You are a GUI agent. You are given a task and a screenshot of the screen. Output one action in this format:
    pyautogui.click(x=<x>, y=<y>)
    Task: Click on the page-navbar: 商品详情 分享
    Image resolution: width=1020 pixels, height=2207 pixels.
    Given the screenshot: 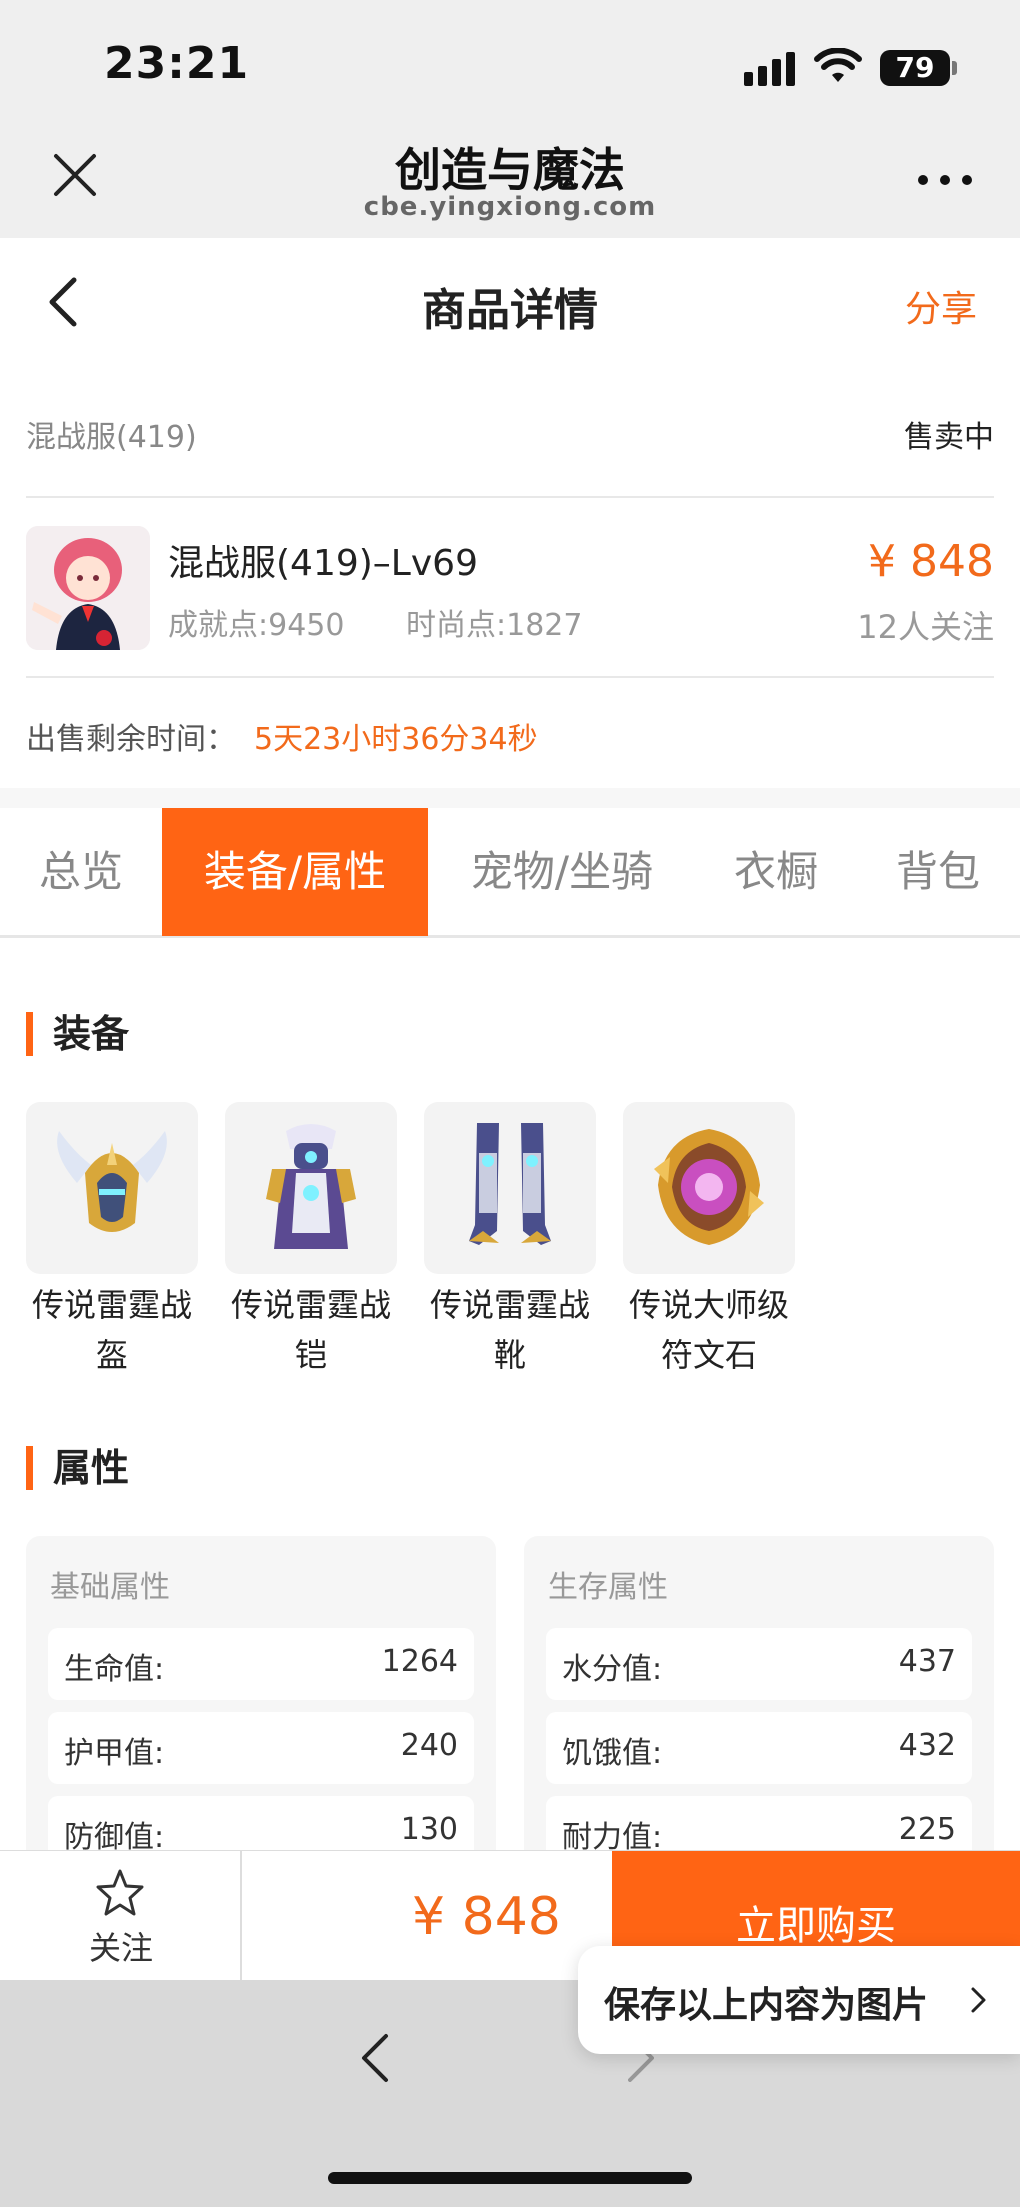 What is the action you would take?
    pyautogui.click(x=510, y=303)
    